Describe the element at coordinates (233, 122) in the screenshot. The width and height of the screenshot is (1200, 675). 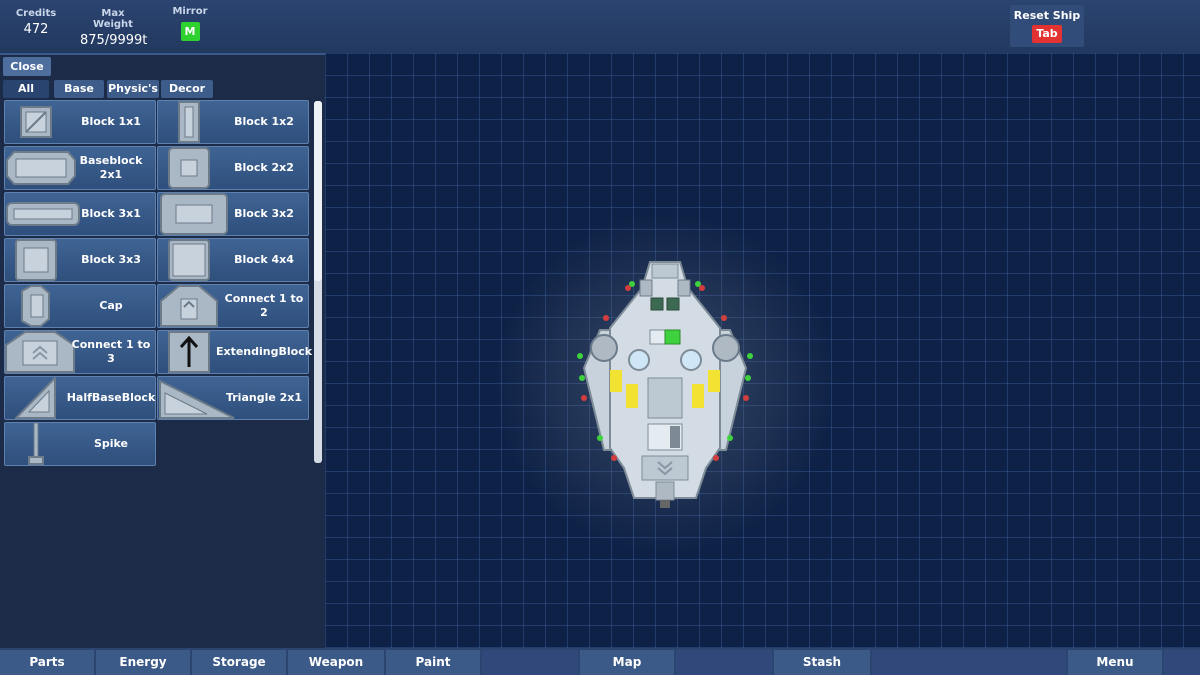
I see `part-block-1x2: Block 1x2` at that location.